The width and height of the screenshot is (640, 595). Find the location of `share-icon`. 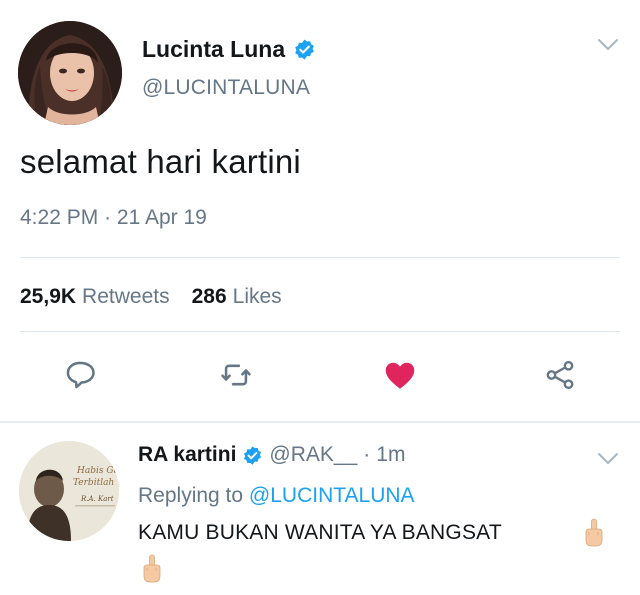

share-icon is located at coordinates (560, 375).